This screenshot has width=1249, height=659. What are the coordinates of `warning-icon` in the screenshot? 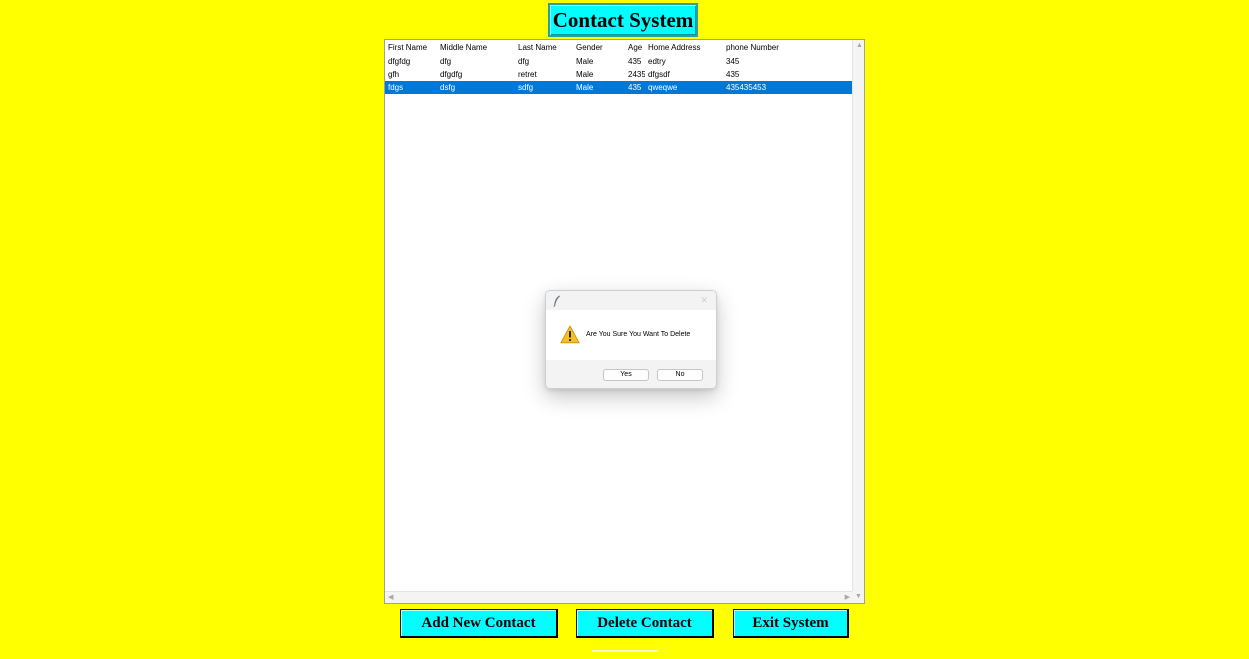 It's located at (570, 337).